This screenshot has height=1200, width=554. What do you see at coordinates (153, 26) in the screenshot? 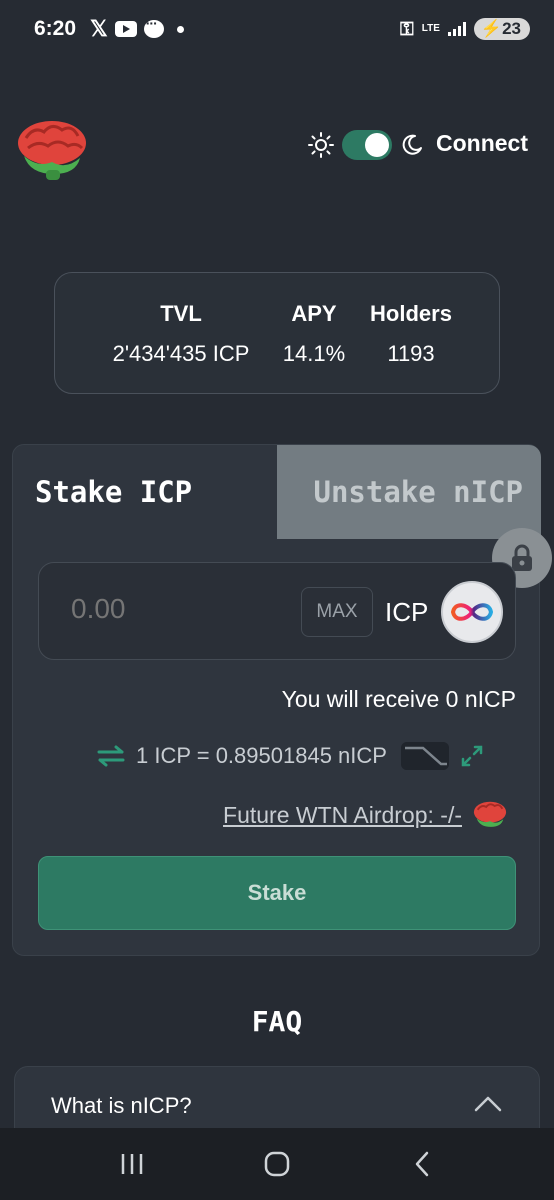
I see `messages-icon` at bounding box center [153, 26].